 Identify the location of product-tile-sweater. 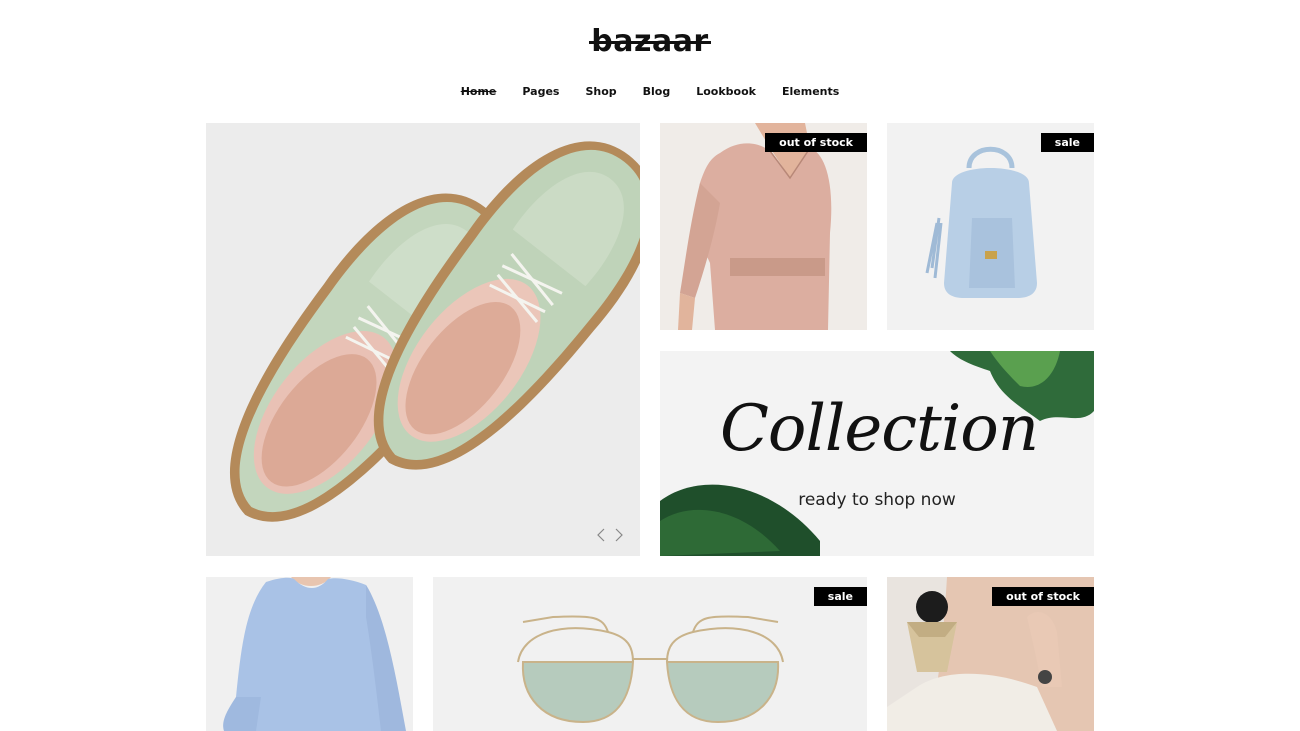
(309, 654).